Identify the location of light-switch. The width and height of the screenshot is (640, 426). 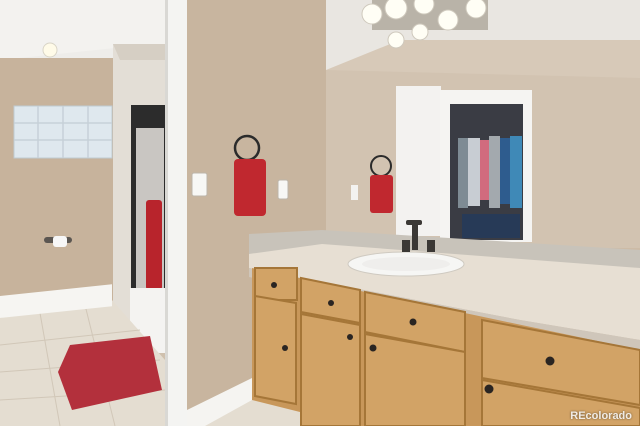
(199, 184).